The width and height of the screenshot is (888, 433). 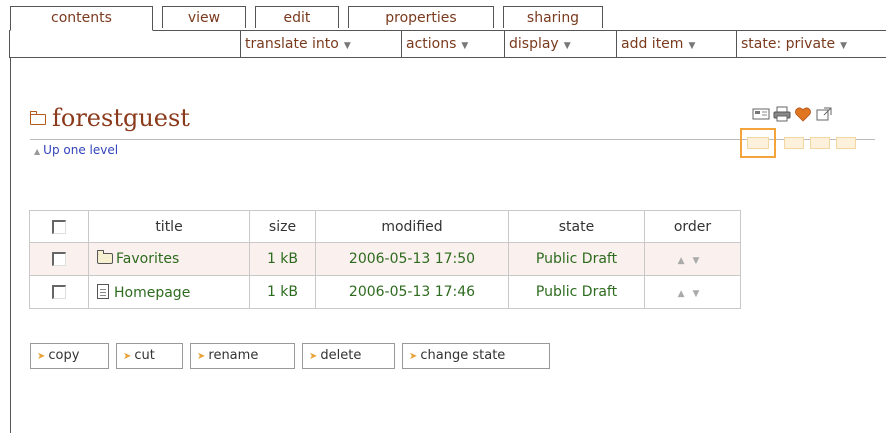 I want to click on up-one-level-link: ▲ Up one level, so click(x=76, y=150).